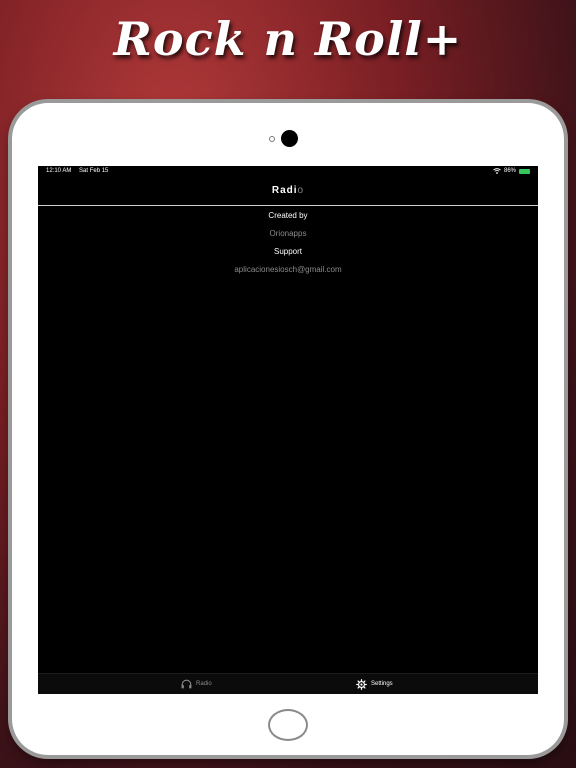  Describe the element at coordinates (288, 725) in the screenshot. I see `home-button` at that location.